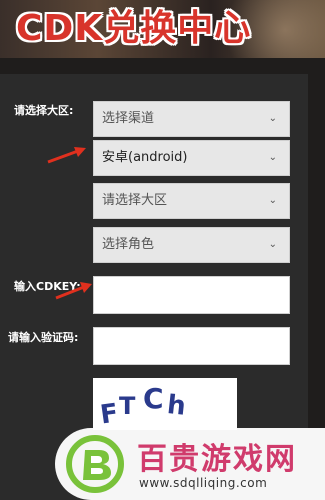 The image size is (325, 500). What do you see at coordinates (44, 110) in the screenshot?
I see `region-label: 请选择大区:` at bounding box center [44, 110].